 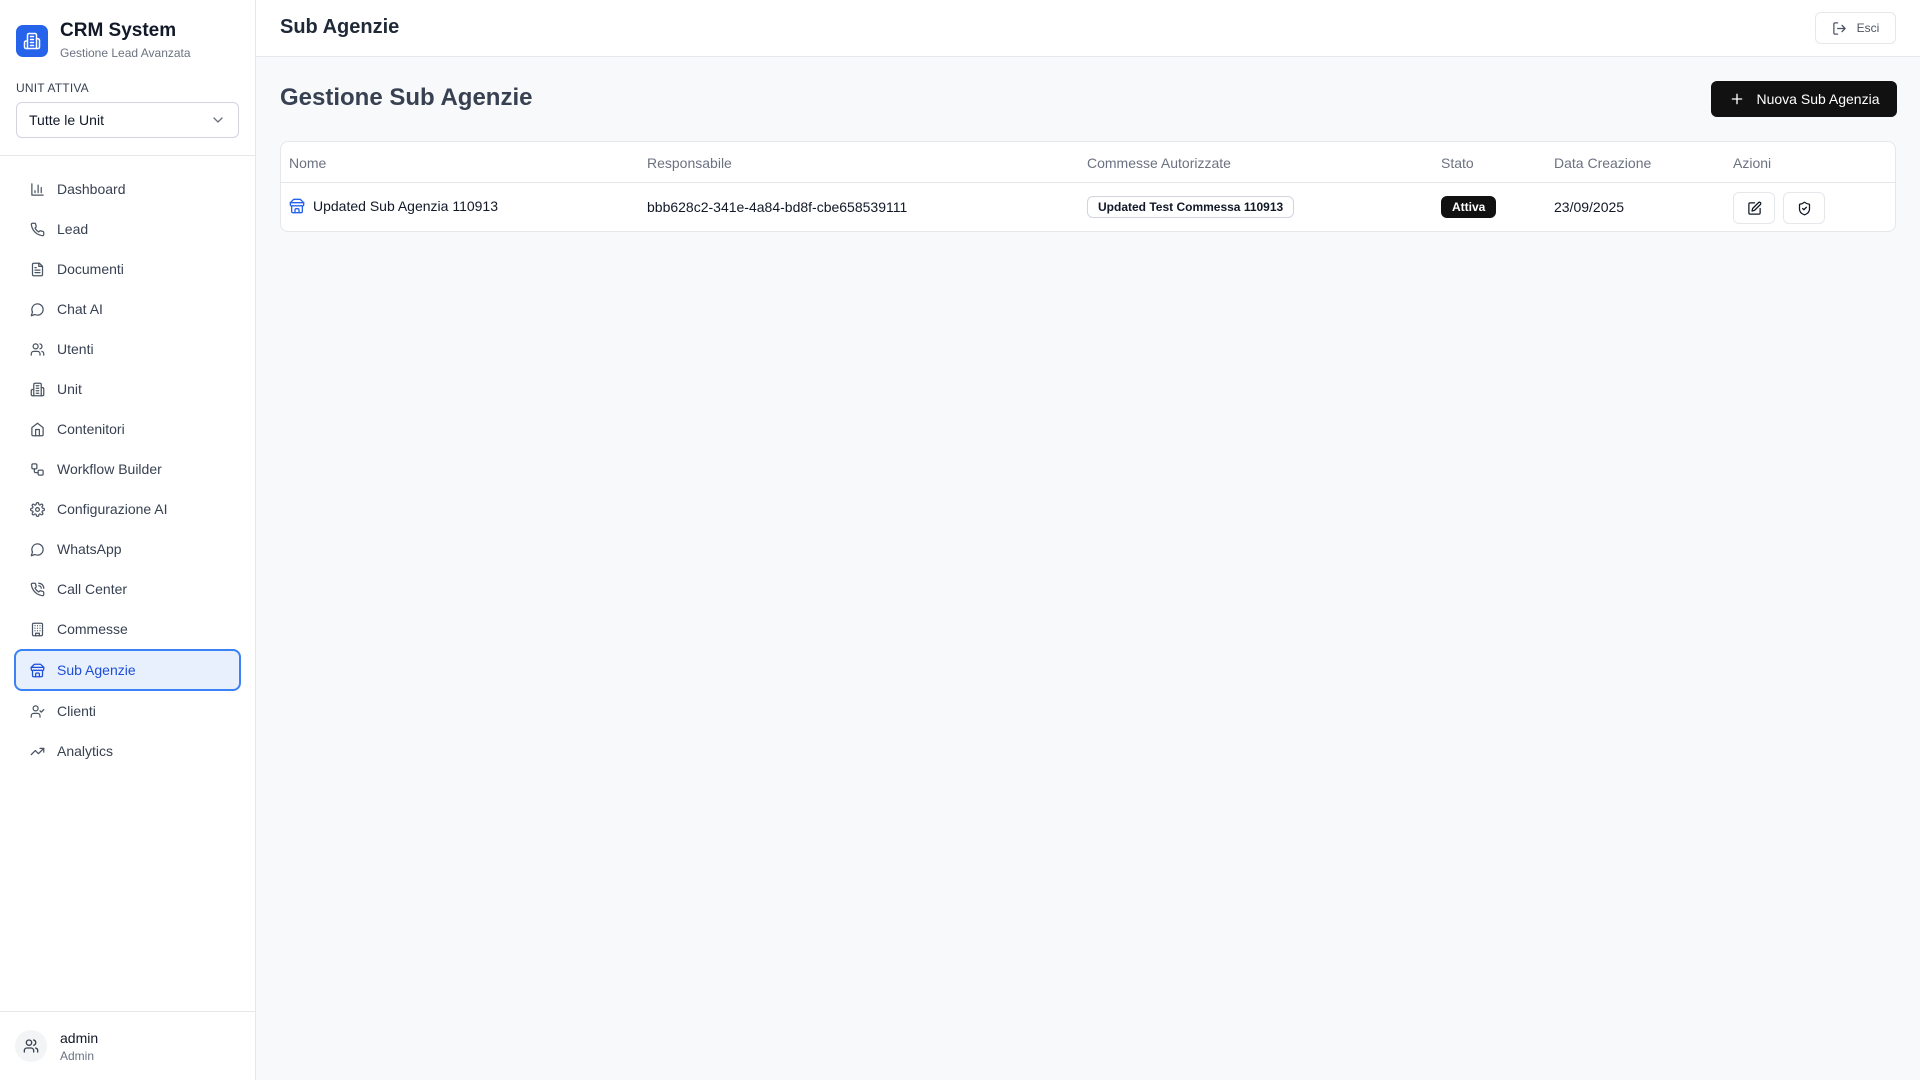 What do you see at coordinates (89, 549) in the screenshot?
I see `sidebar-item-label: WhatsApp` at bounding box center [89, 549].